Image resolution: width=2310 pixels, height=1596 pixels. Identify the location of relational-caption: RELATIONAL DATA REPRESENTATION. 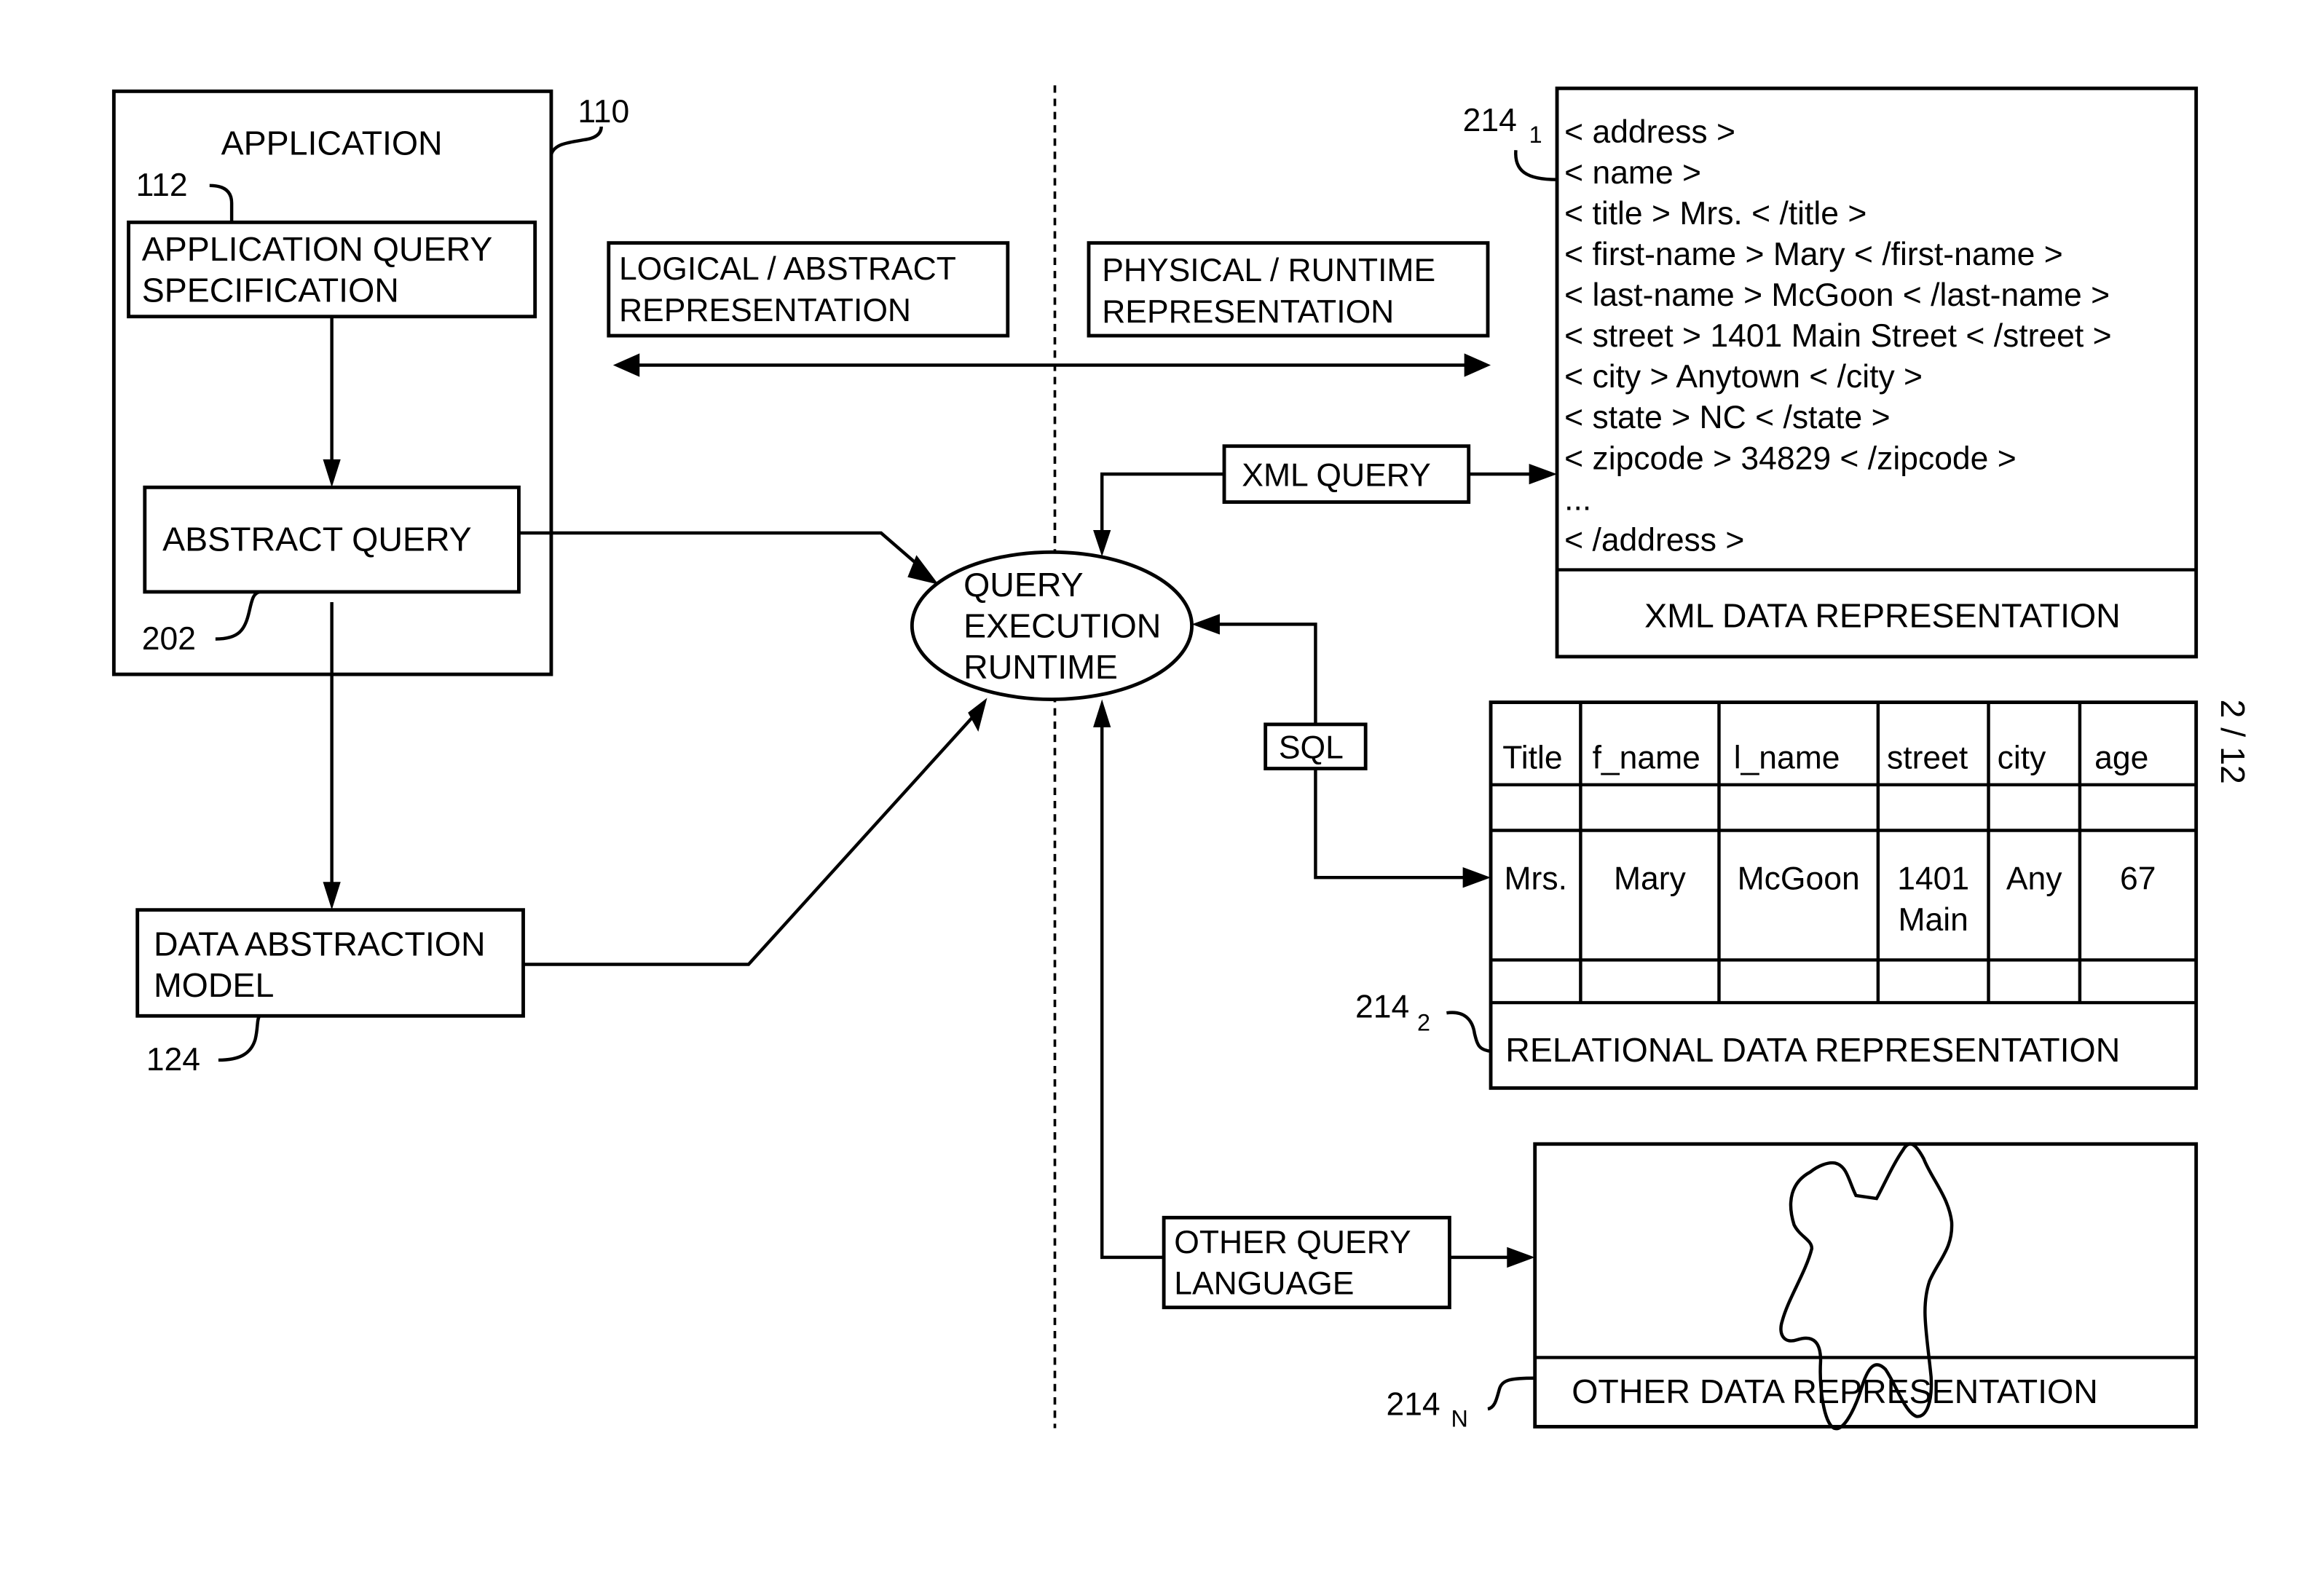
(1813, 1050).